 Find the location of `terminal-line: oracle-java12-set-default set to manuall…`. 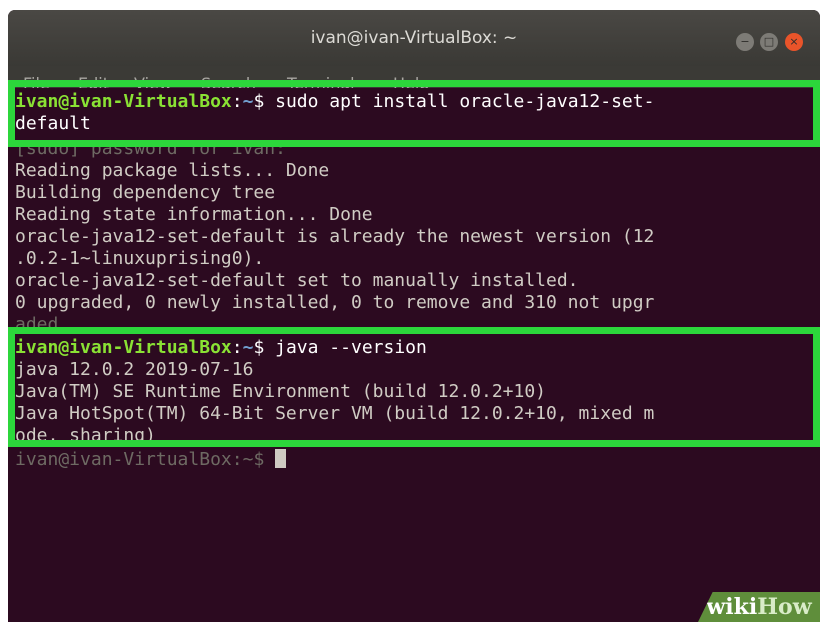

terminal-line: oracle-java12-set-default set to manuall… is located at coordinates (297, 280).